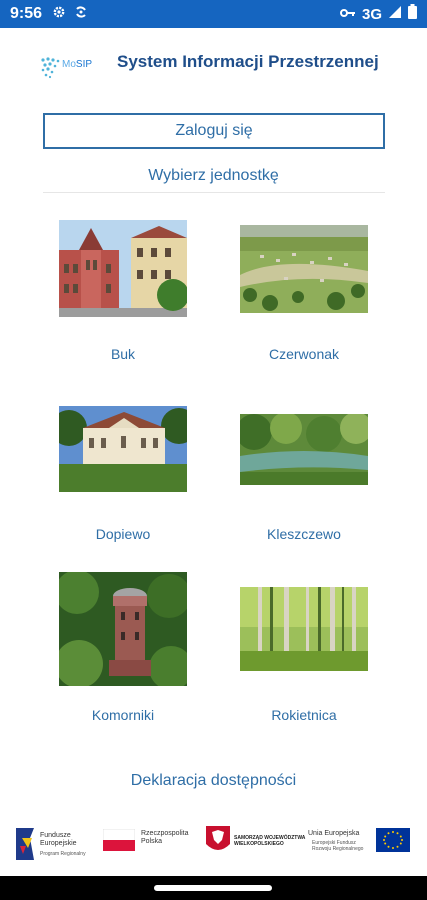 This screenshot has height=900, width=427. I want to click on app-title: System Informacji Przestrzennej, so click(248, 61).